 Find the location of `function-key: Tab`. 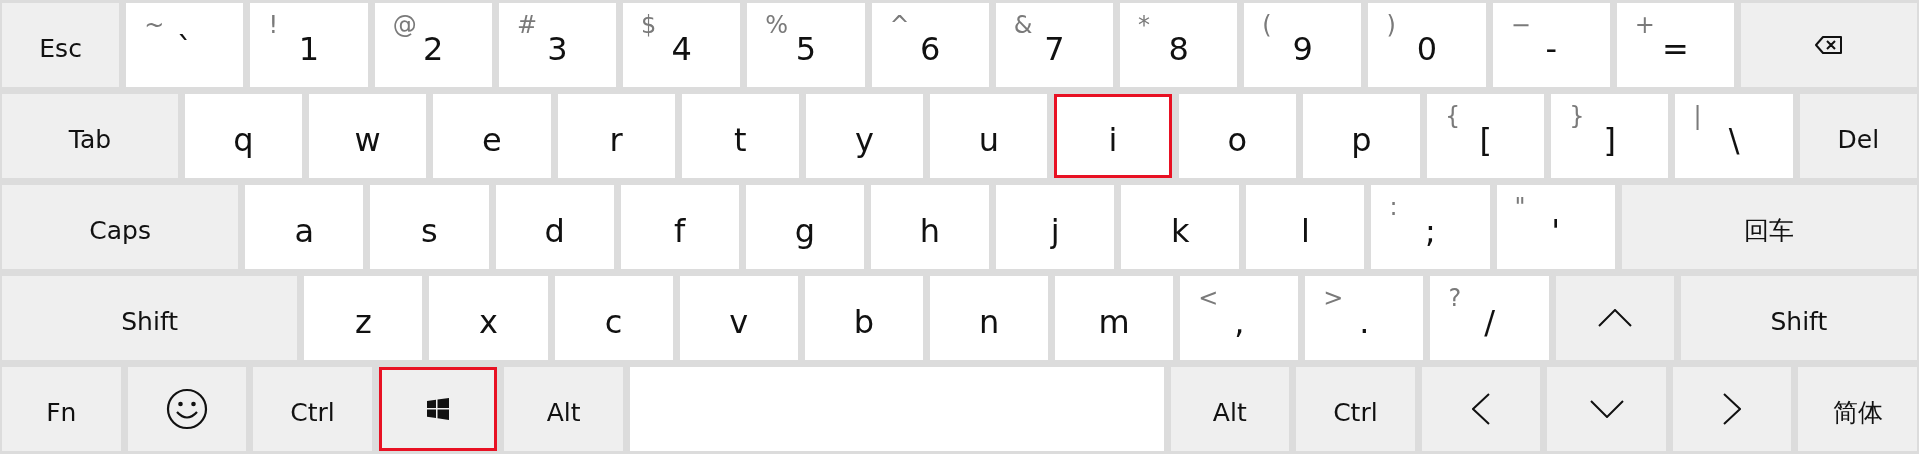

function-key: Tab is located at coordinates (90, 136).